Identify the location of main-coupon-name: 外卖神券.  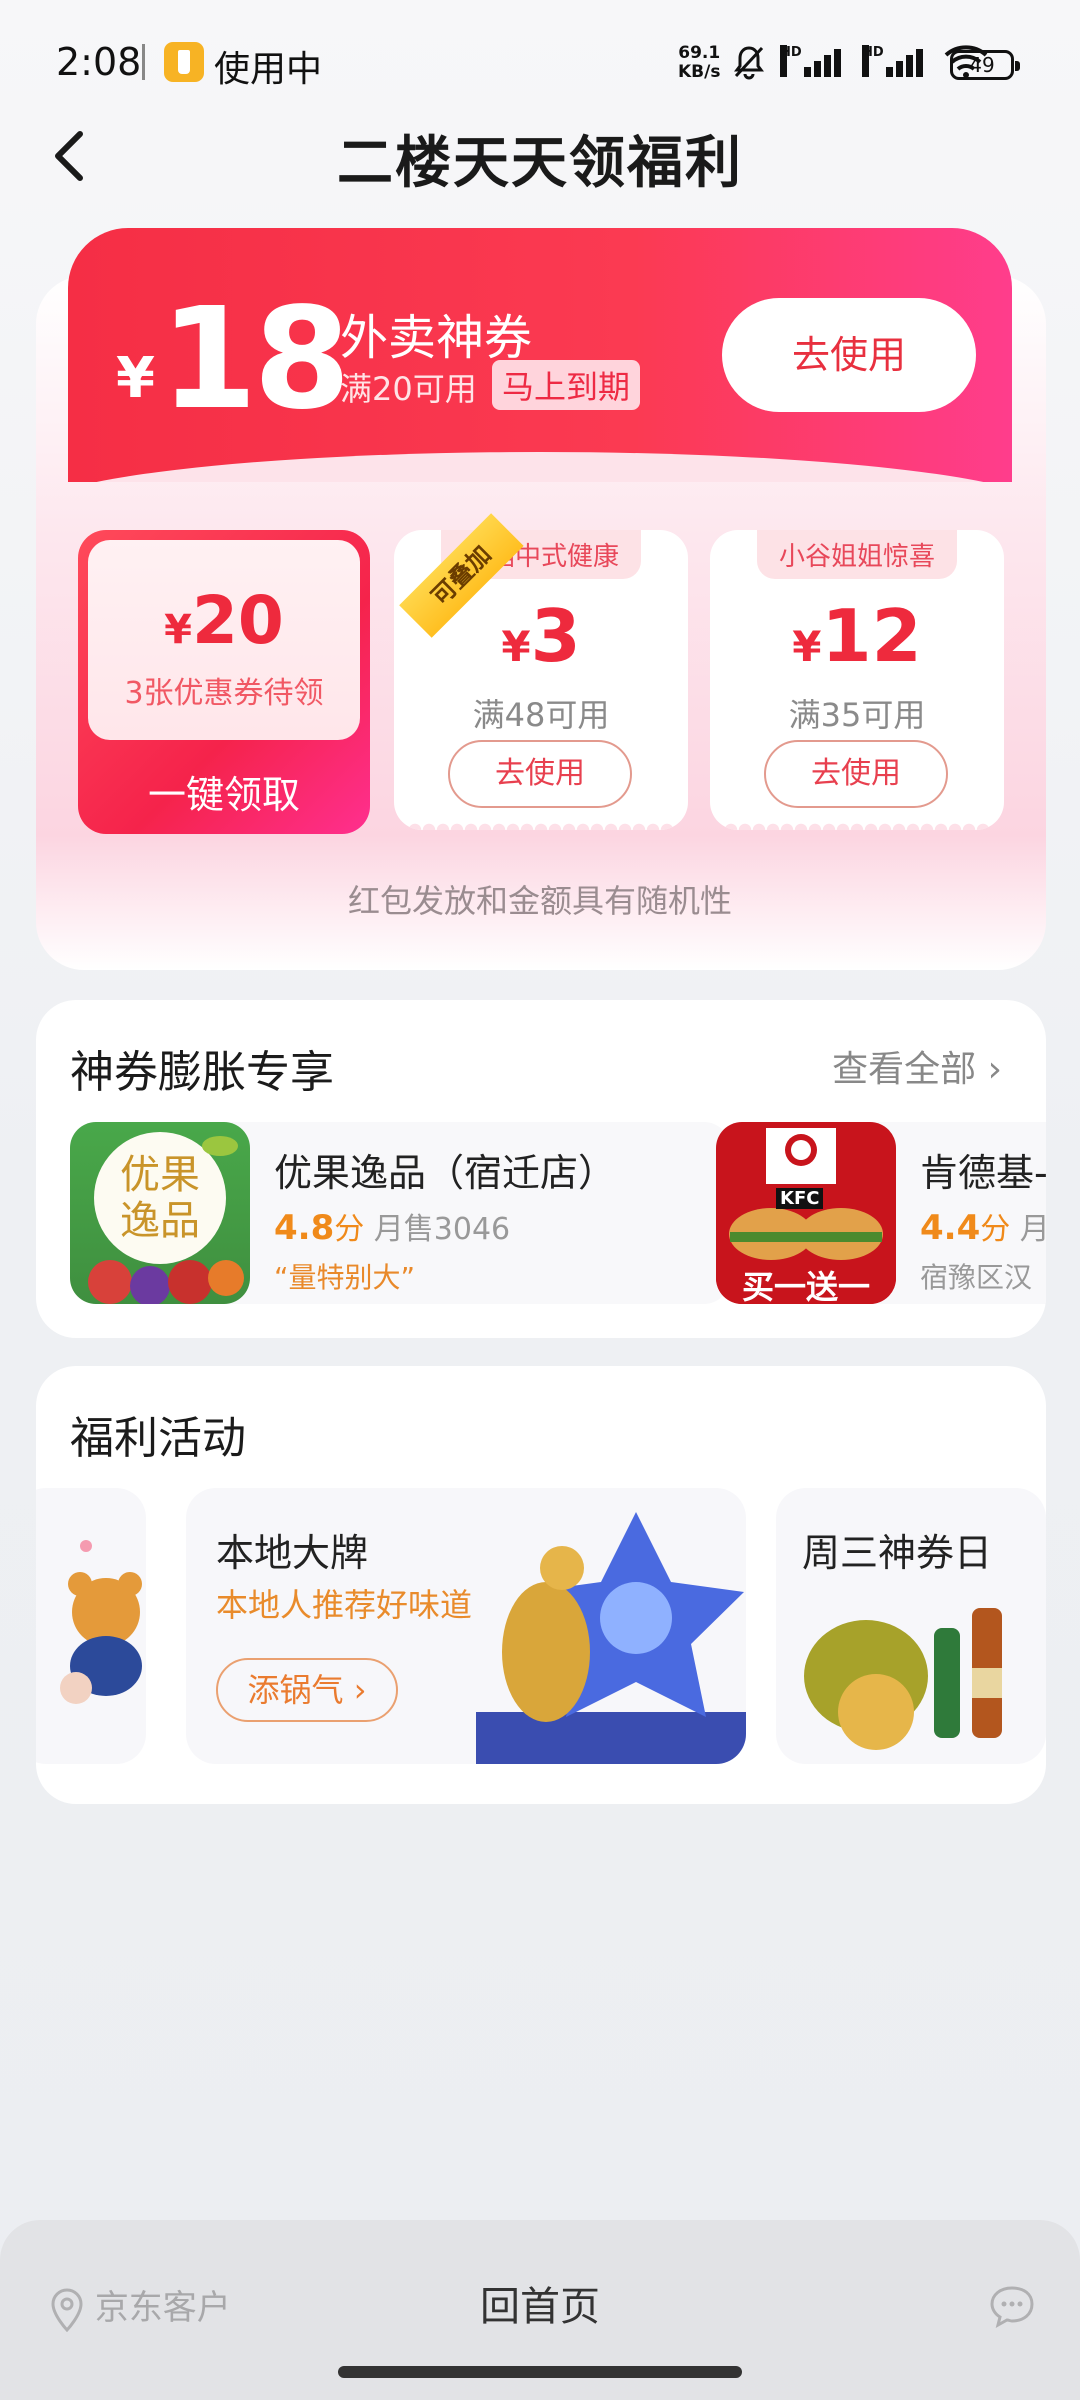
(436, 338).